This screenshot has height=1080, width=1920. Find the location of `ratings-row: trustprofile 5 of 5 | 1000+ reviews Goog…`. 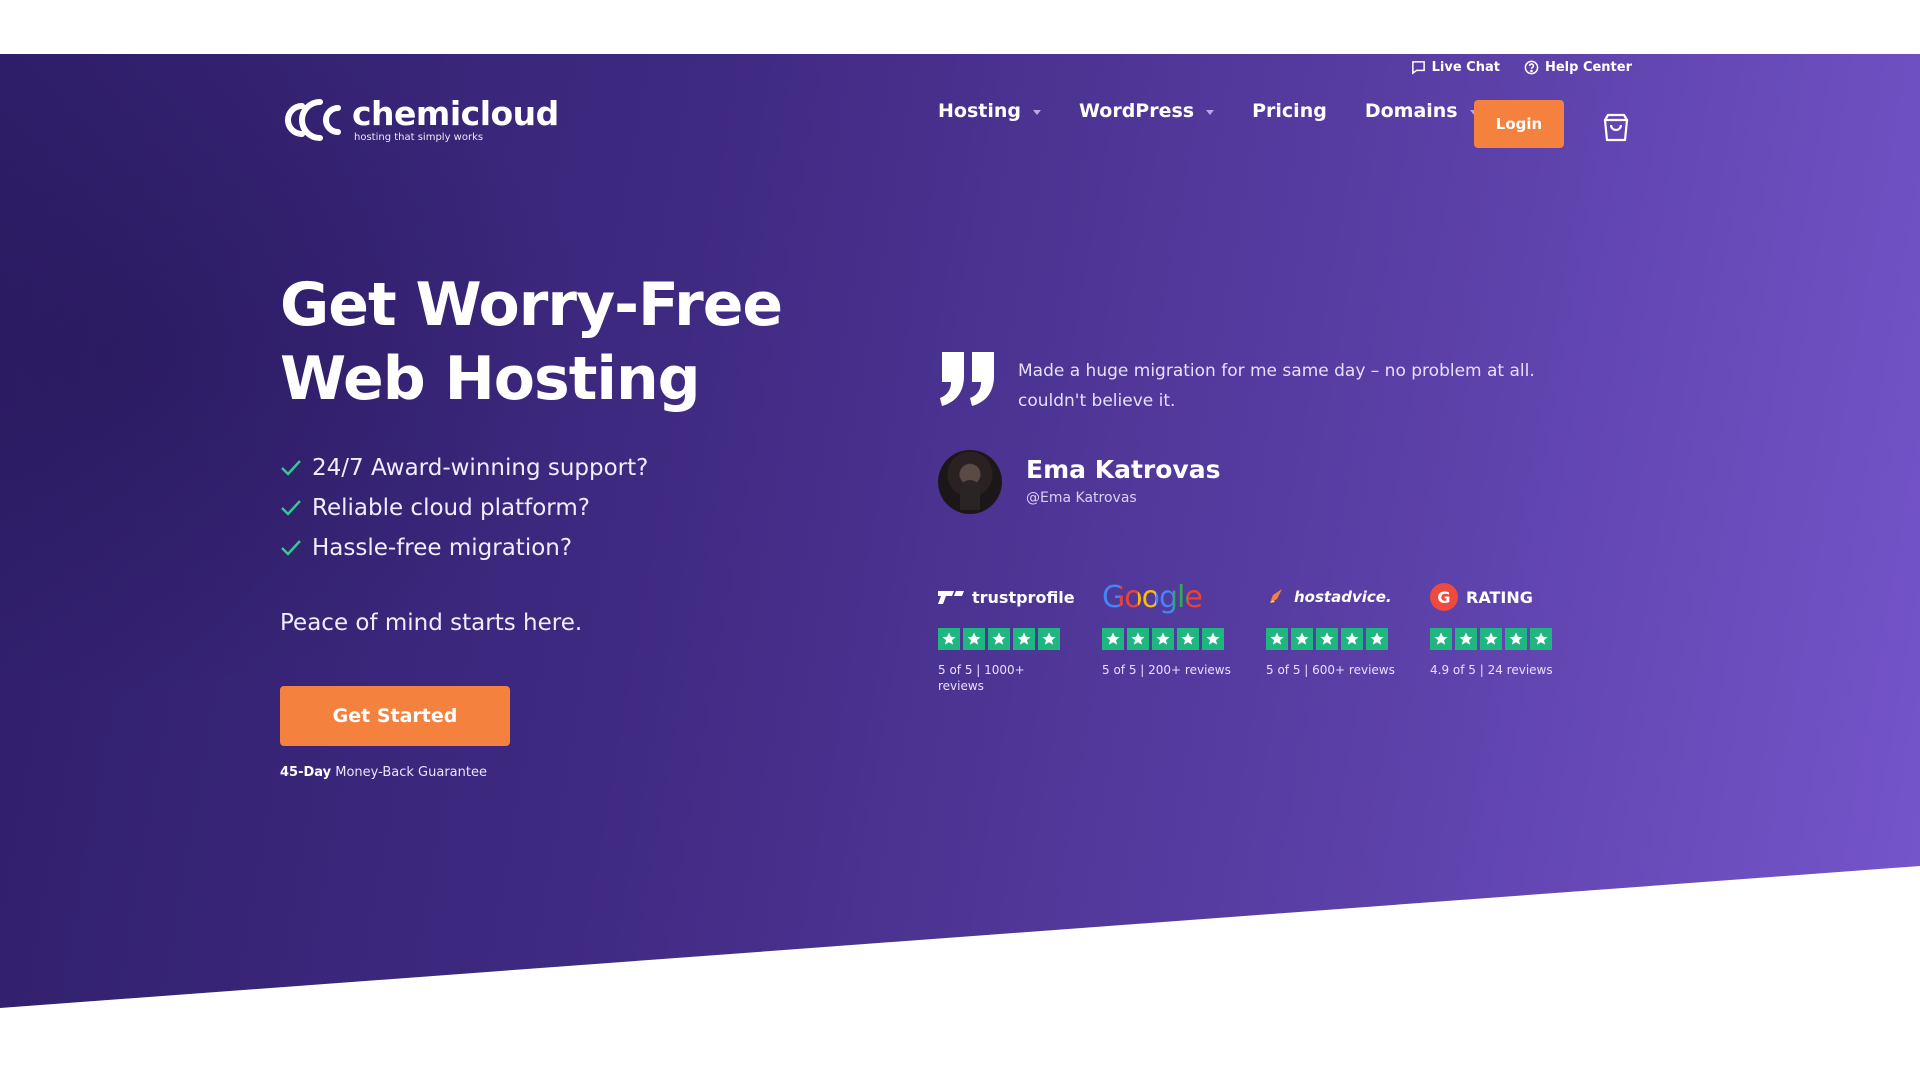

ratings-row: trustprofile 5 of 5 | 1000+ reviews Goog… is located at coordinates (1266, 637).